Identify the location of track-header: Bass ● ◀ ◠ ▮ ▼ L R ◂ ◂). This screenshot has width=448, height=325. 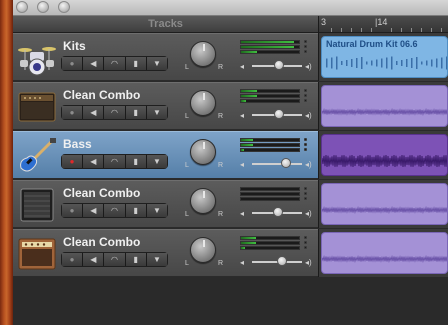
(165, 155).